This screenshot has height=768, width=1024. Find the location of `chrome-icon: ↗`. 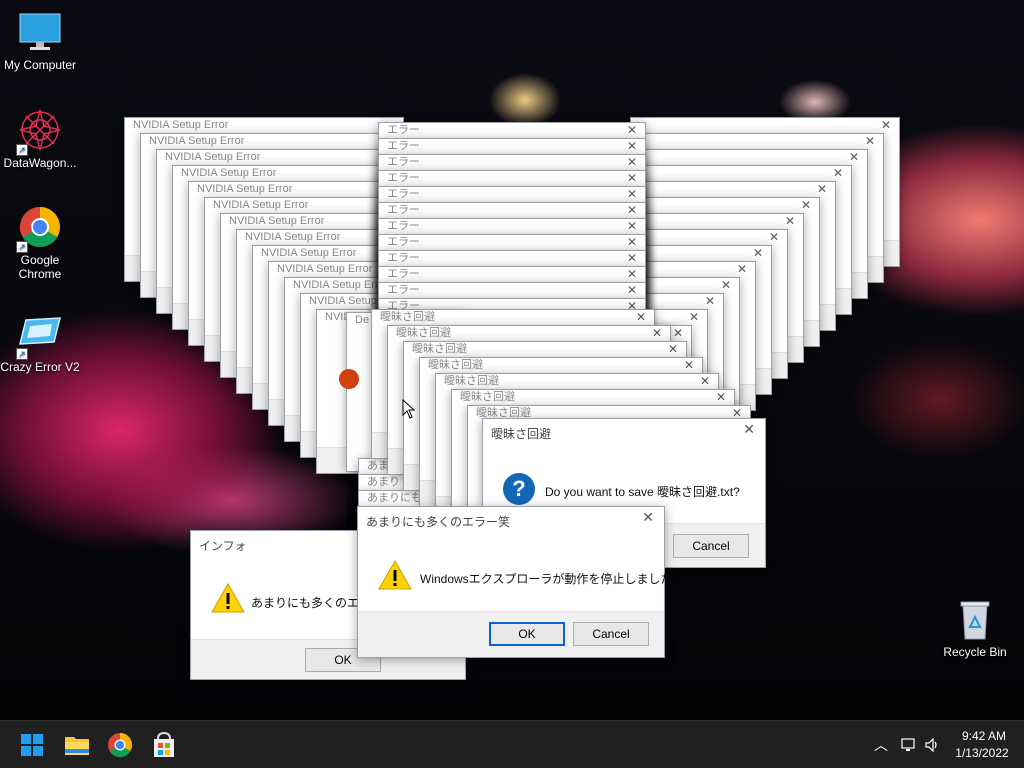

chrome-icon: ↗ is located at coordinates (39, 229).